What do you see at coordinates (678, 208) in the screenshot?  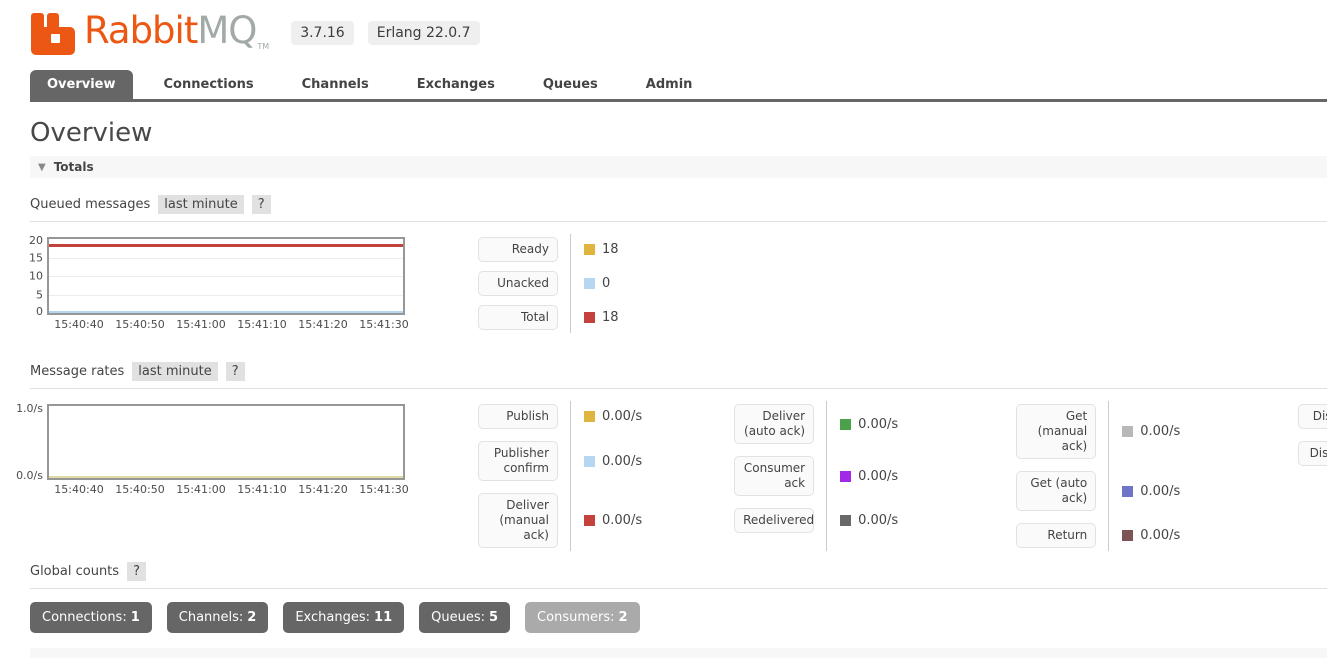 I see `queued-messages-header: Queued messages last minute ?` at bounding box center [678, 208].